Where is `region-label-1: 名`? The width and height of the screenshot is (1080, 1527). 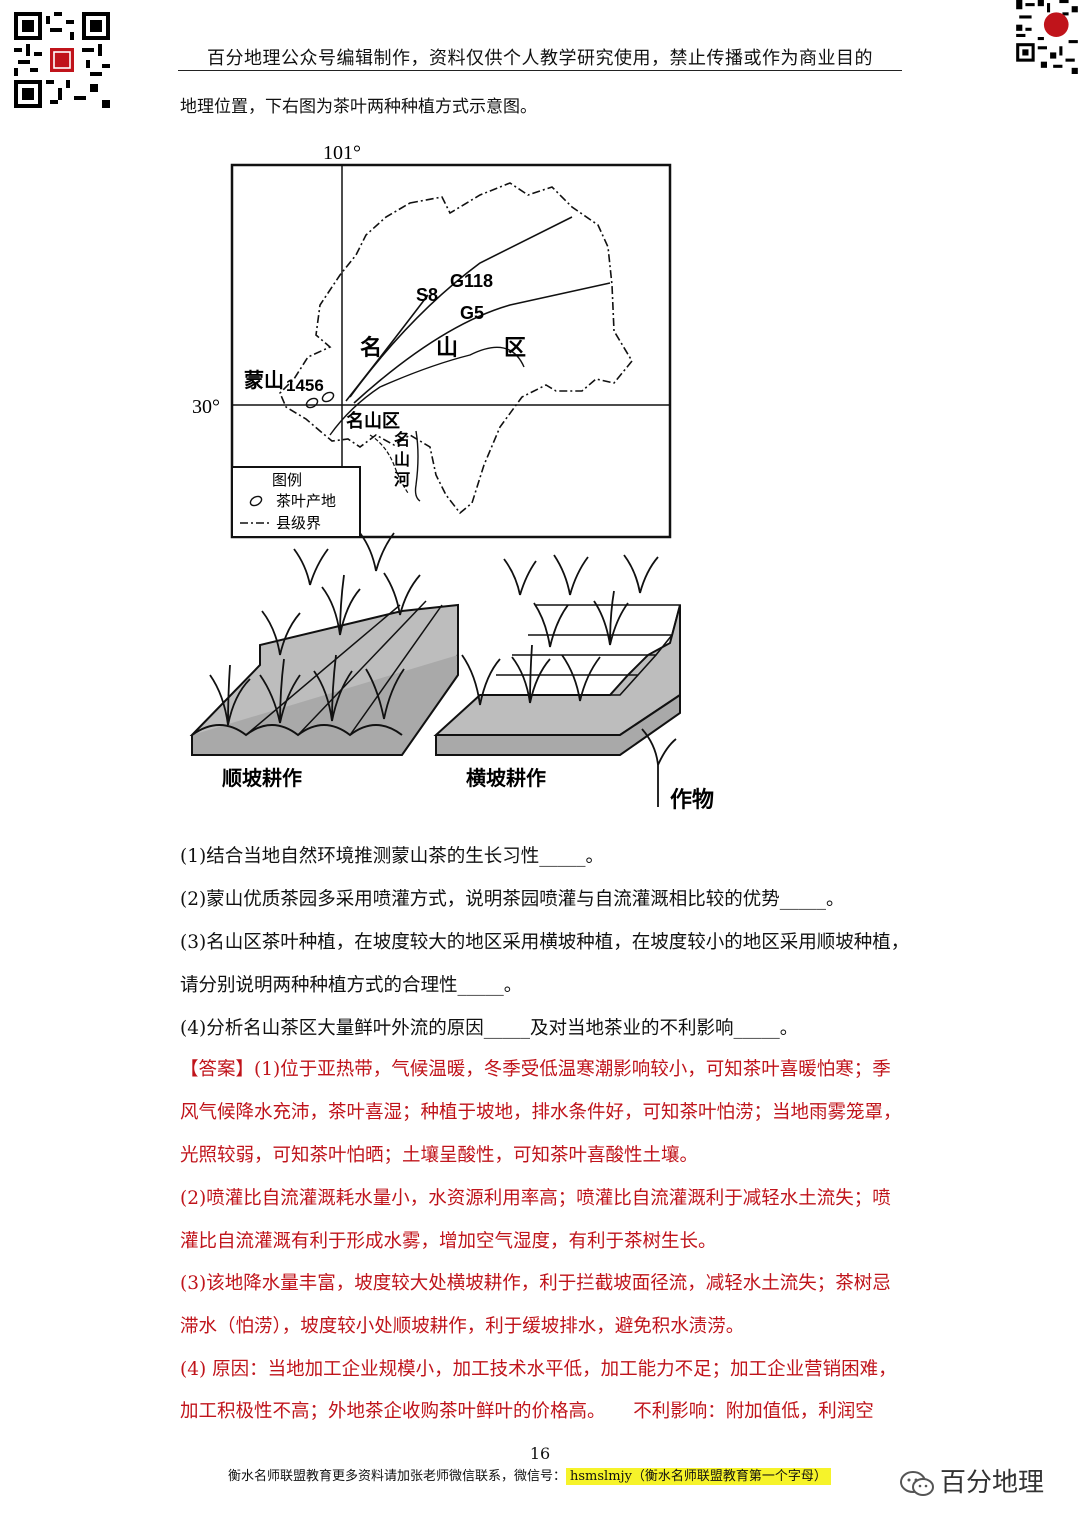 region-label-1: 名 is located at coordinates (371, 347).